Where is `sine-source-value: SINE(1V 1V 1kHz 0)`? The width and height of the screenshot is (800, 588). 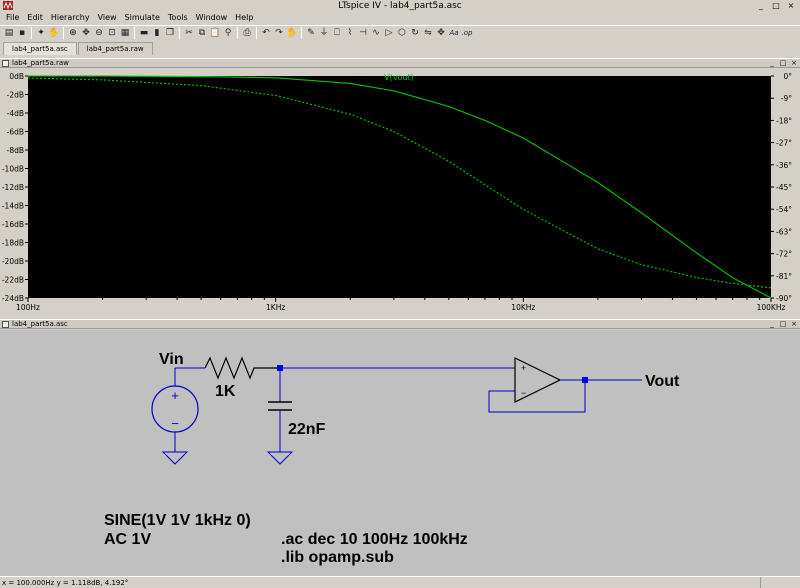
sine-source-value: SINE(1V 1V 1kHz 0) is located at coordinates (177, 520).